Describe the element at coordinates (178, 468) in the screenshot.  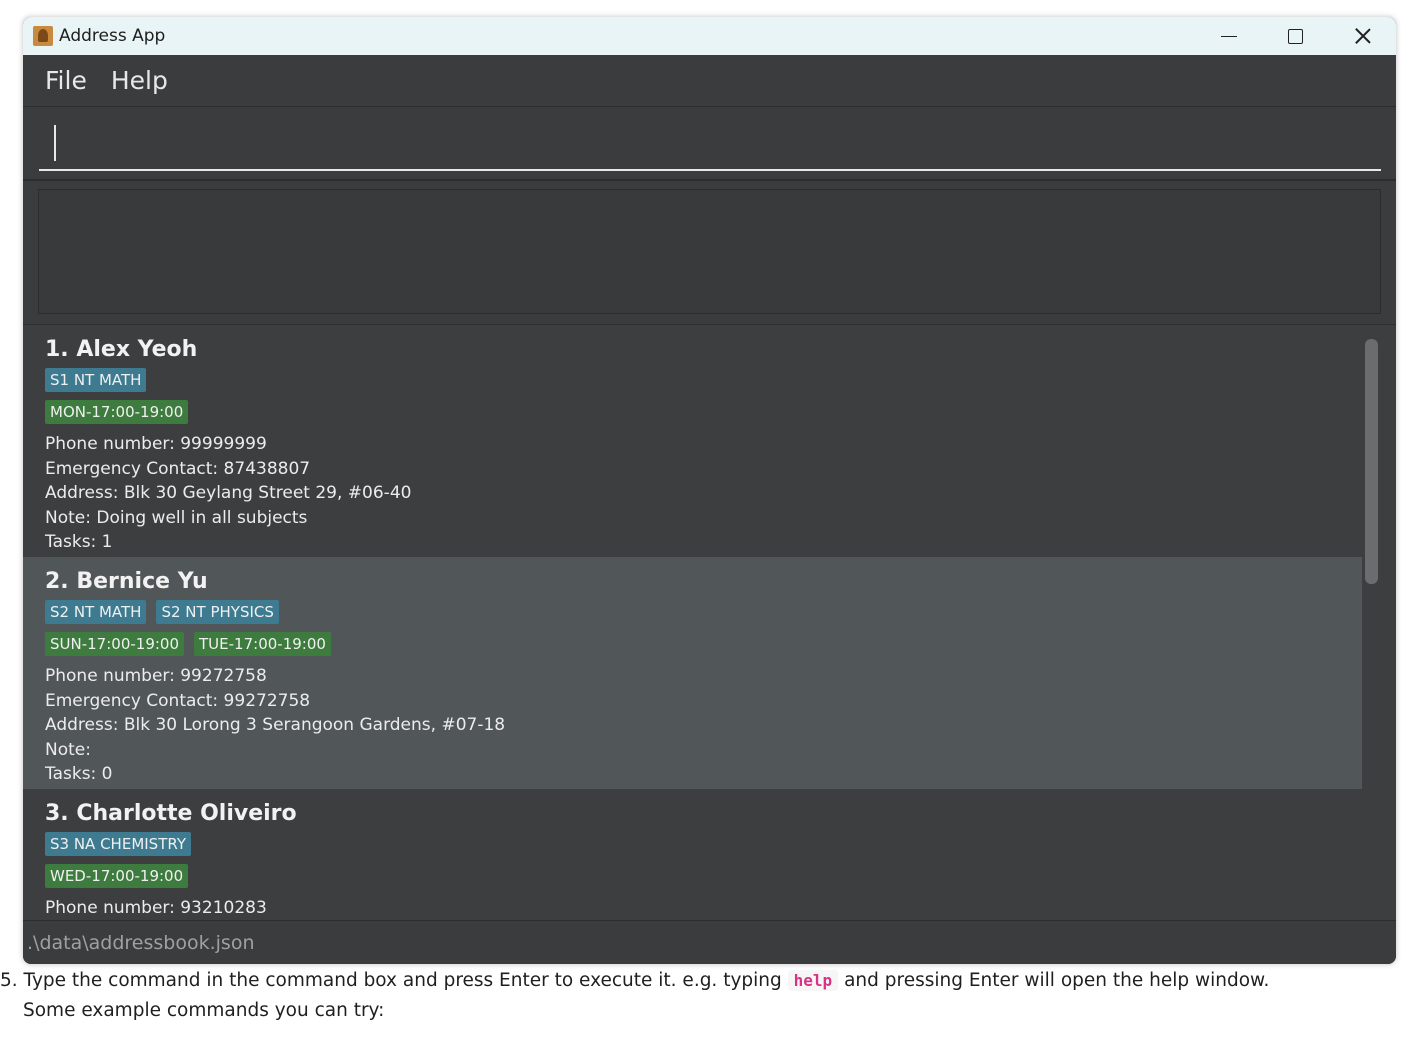
I see `emergency-contact: Emergency Contact: 87438807` at that location.